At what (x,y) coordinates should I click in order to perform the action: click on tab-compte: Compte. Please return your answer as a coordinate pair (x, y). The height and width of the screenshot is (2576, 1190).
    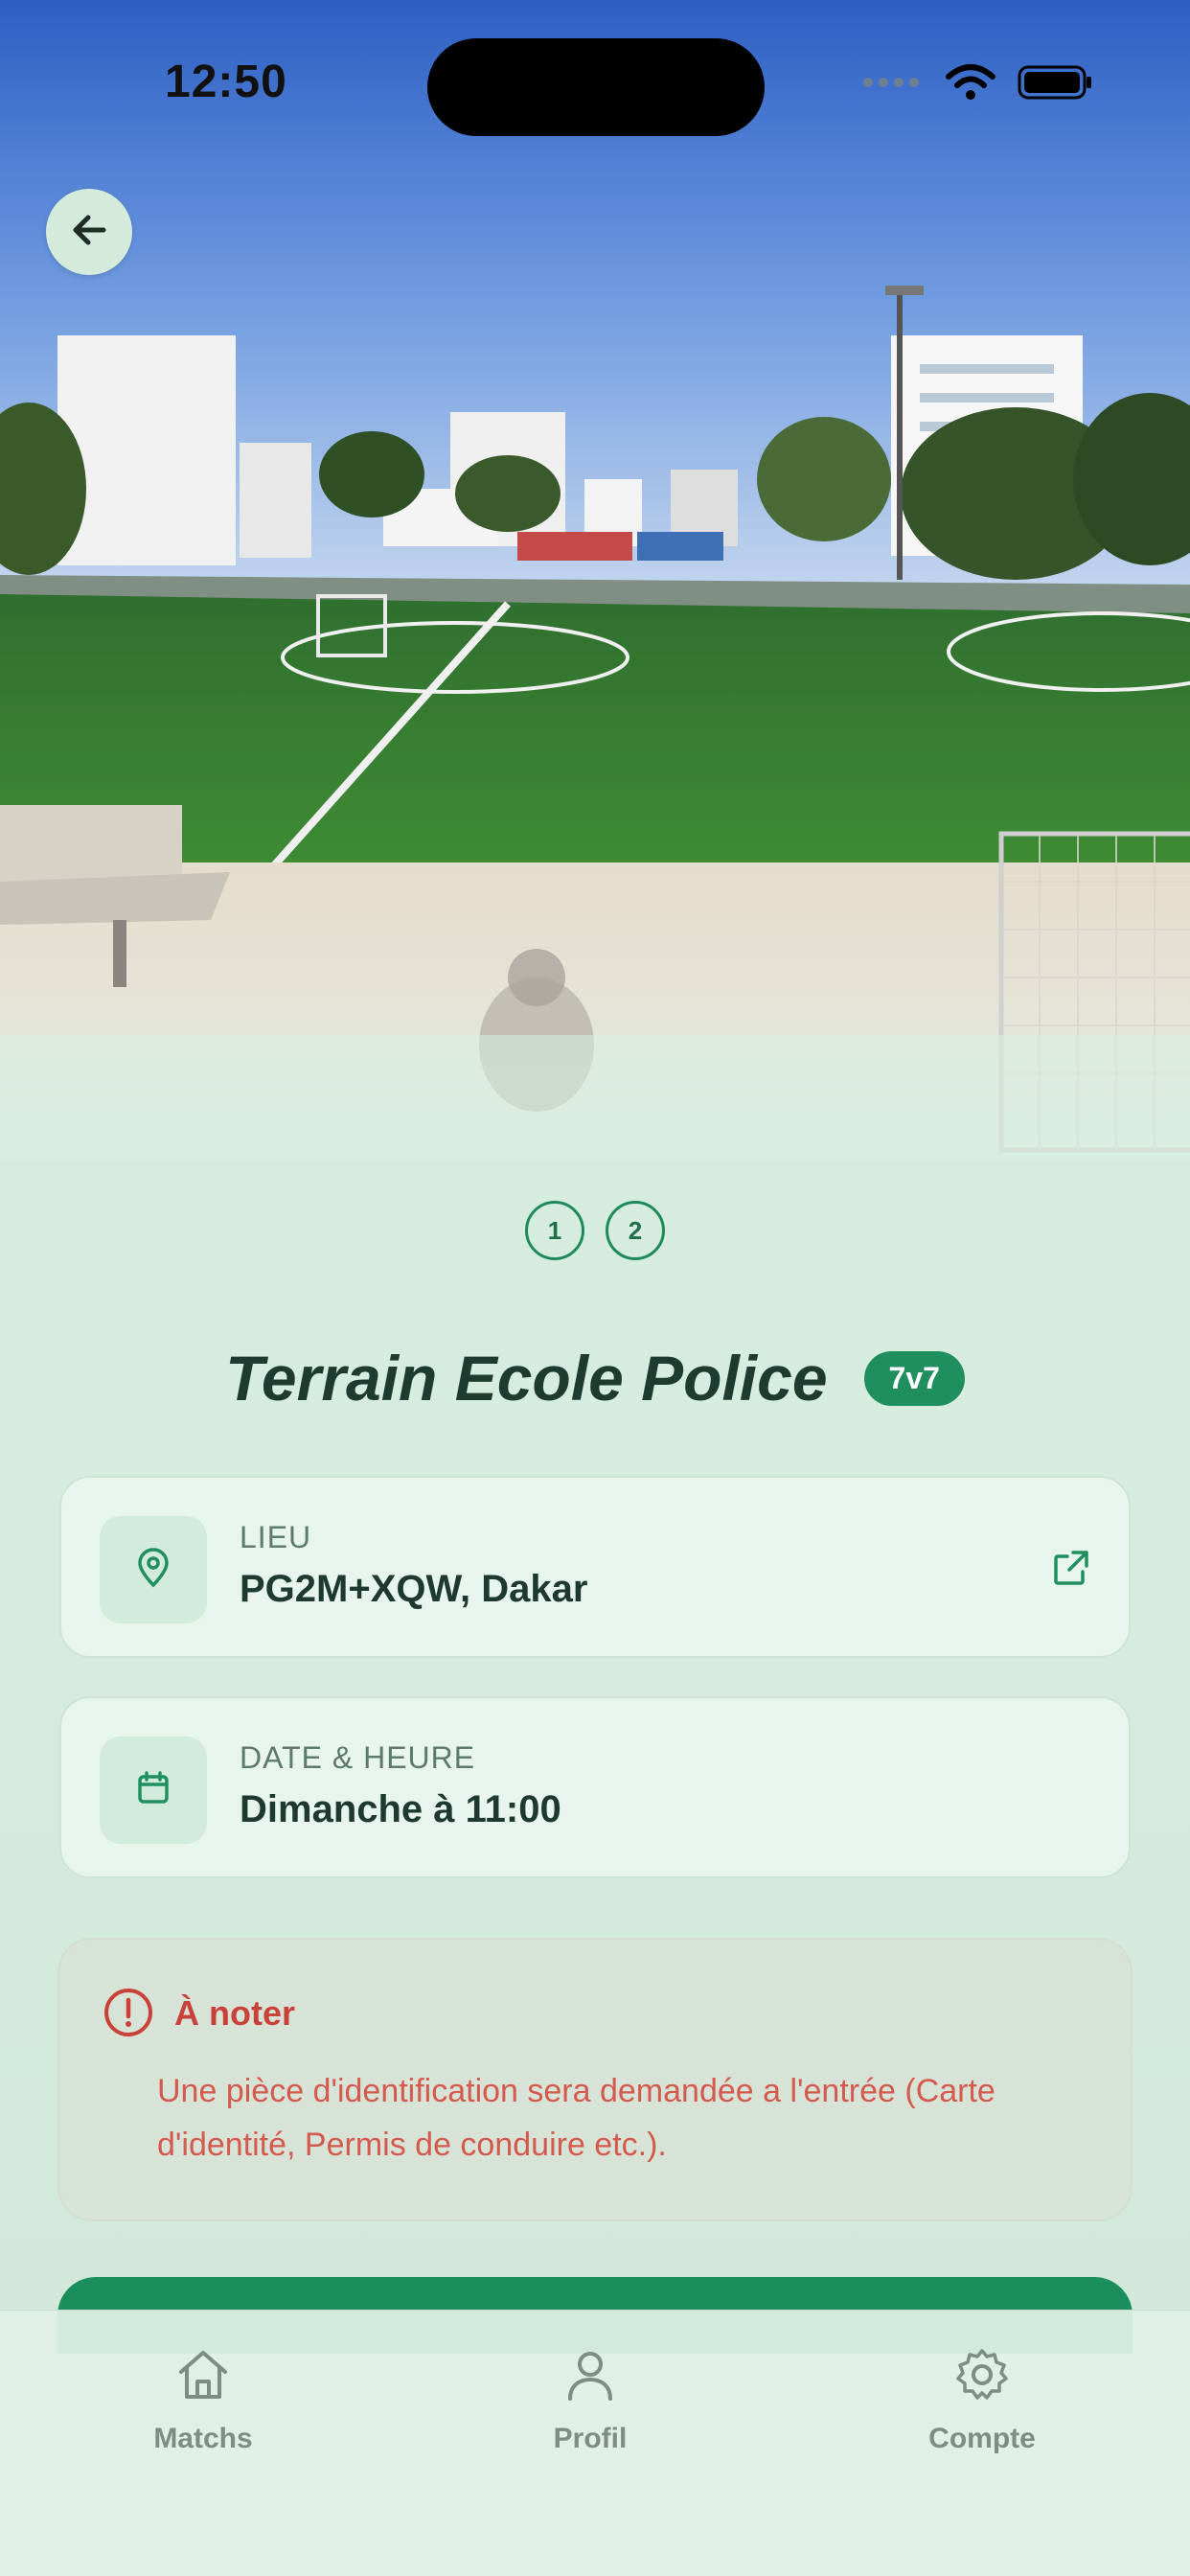
    Looking at the image, I should click on (982, 2400).